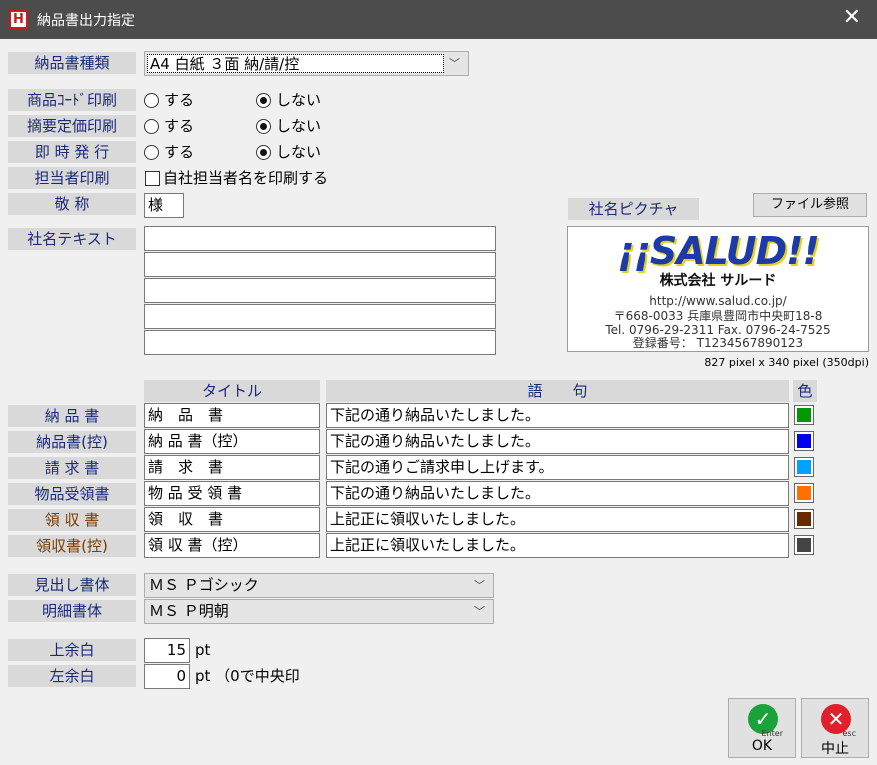 Image resolution: width=877 pixels, height=765 pixels. I want to click on honorific-label: 敬 称, so click(72, 204).